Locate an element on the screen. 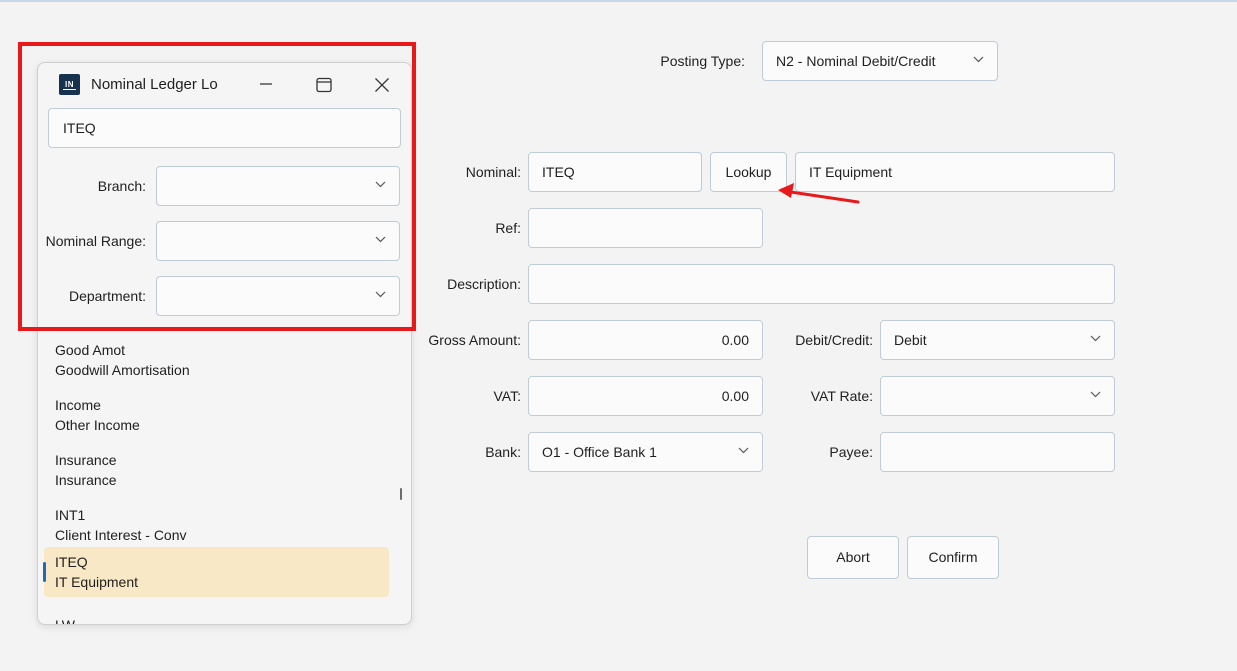  list-item: INT1 Client Interest - Conv is located at coordinates (216, 522).